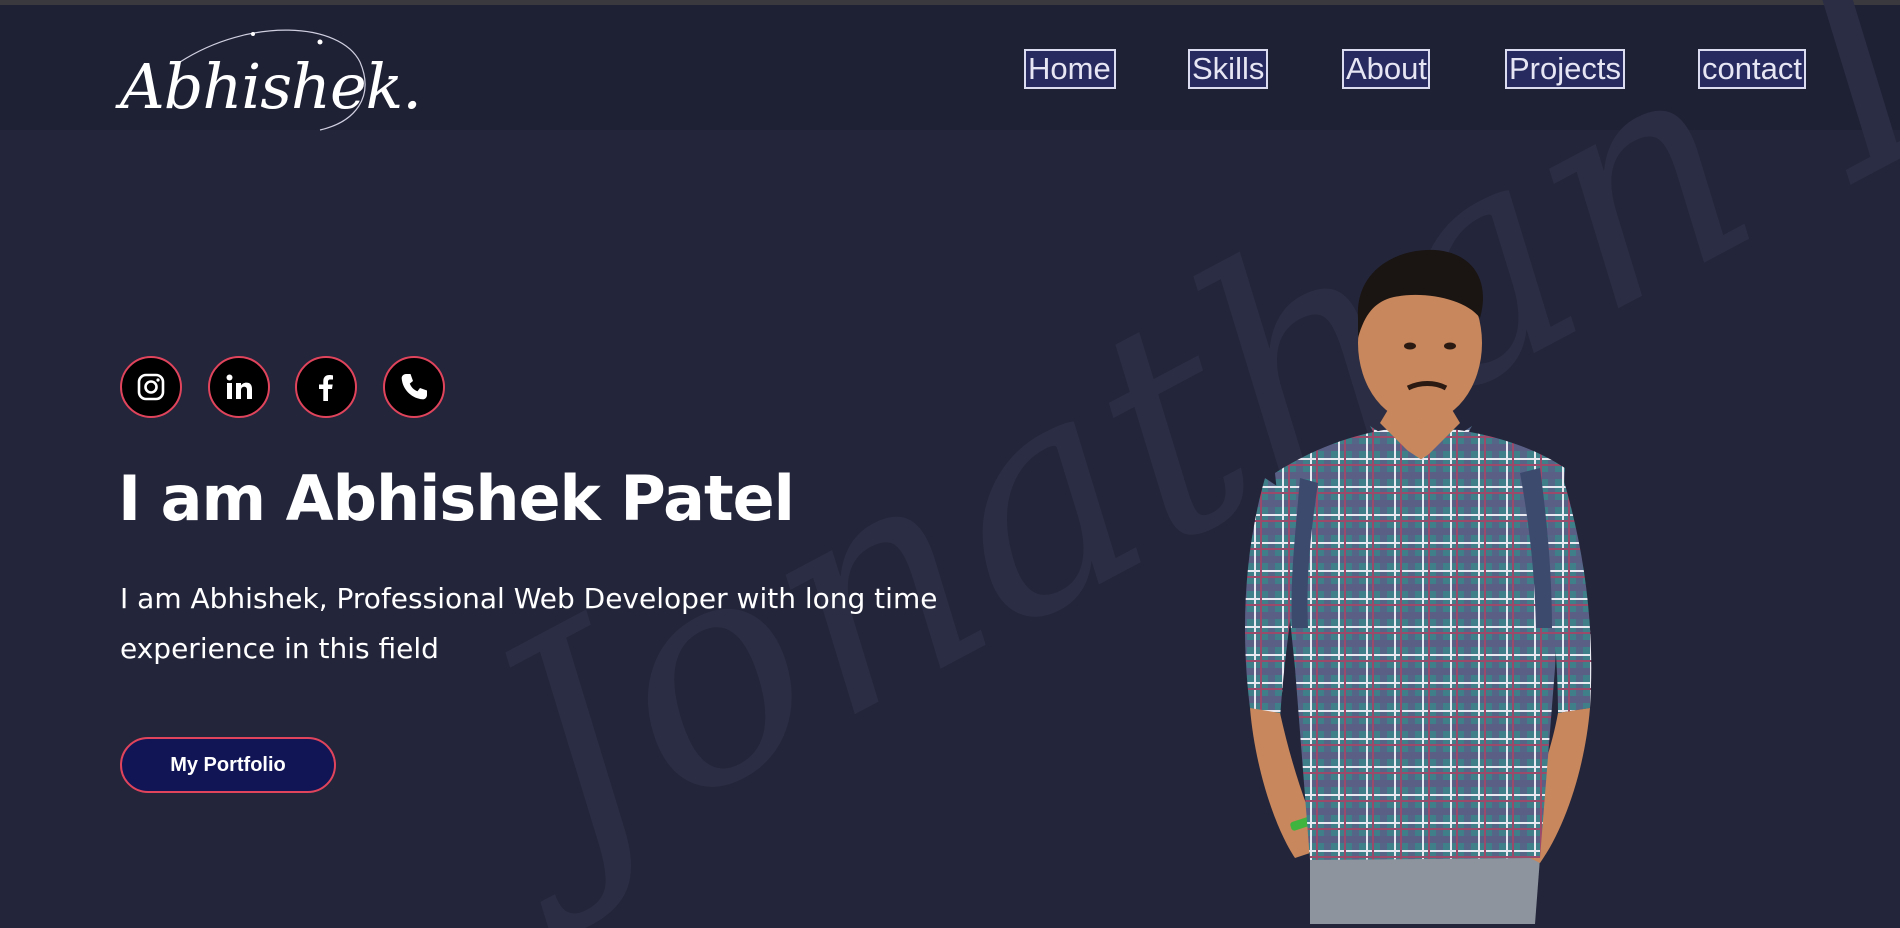 The width and height of the screenshot is (1900, 928). I want to click on facebook-link, so click(326, 387).